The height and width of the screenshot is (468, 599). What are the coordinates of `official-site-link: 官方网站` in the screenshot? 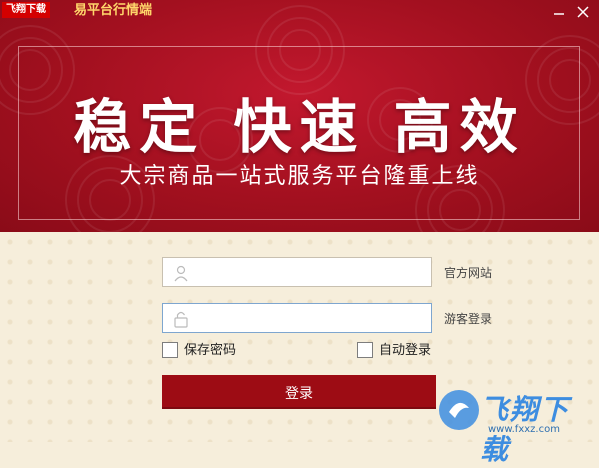 It's located at (468, 273).